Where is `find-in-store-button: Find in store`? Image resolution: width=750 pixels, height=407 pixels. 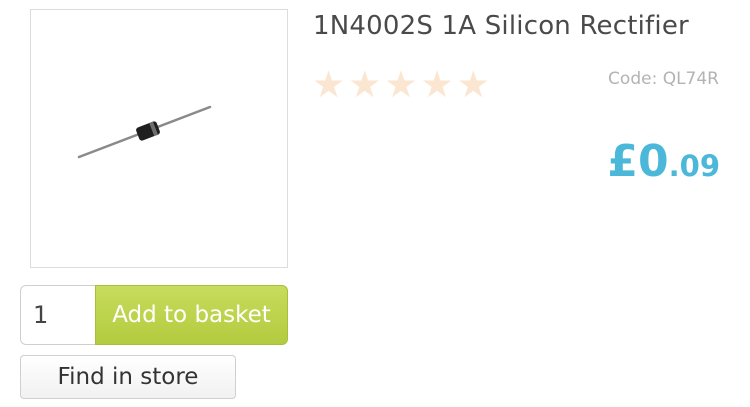
find-in-store-button: Find in store is located at coordinates (128, 377).